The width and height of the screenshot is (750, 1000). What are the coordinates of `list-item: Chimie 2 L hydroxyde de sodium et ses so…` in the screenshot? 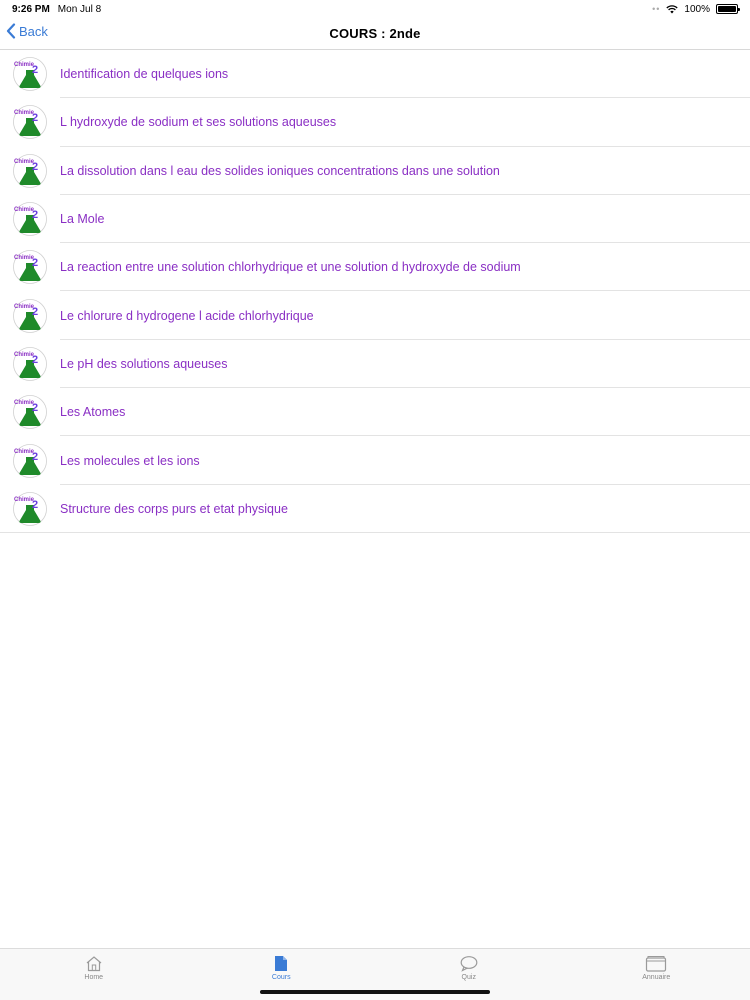 It's located at (375, 122).